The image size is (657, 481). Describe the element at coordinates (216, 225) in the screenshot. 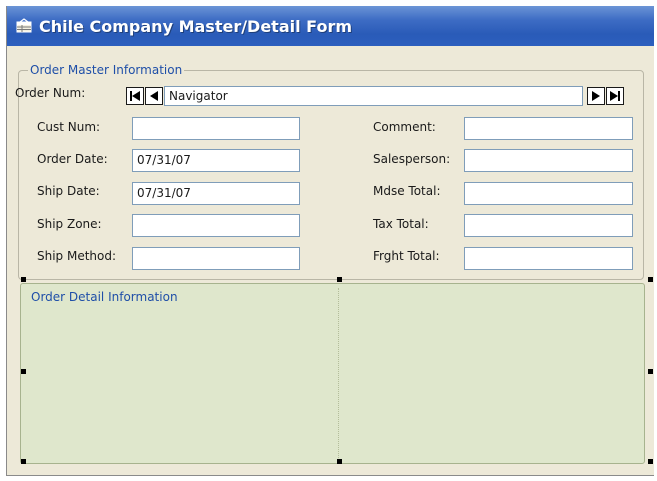

I see `ship-zone-field` at that location.